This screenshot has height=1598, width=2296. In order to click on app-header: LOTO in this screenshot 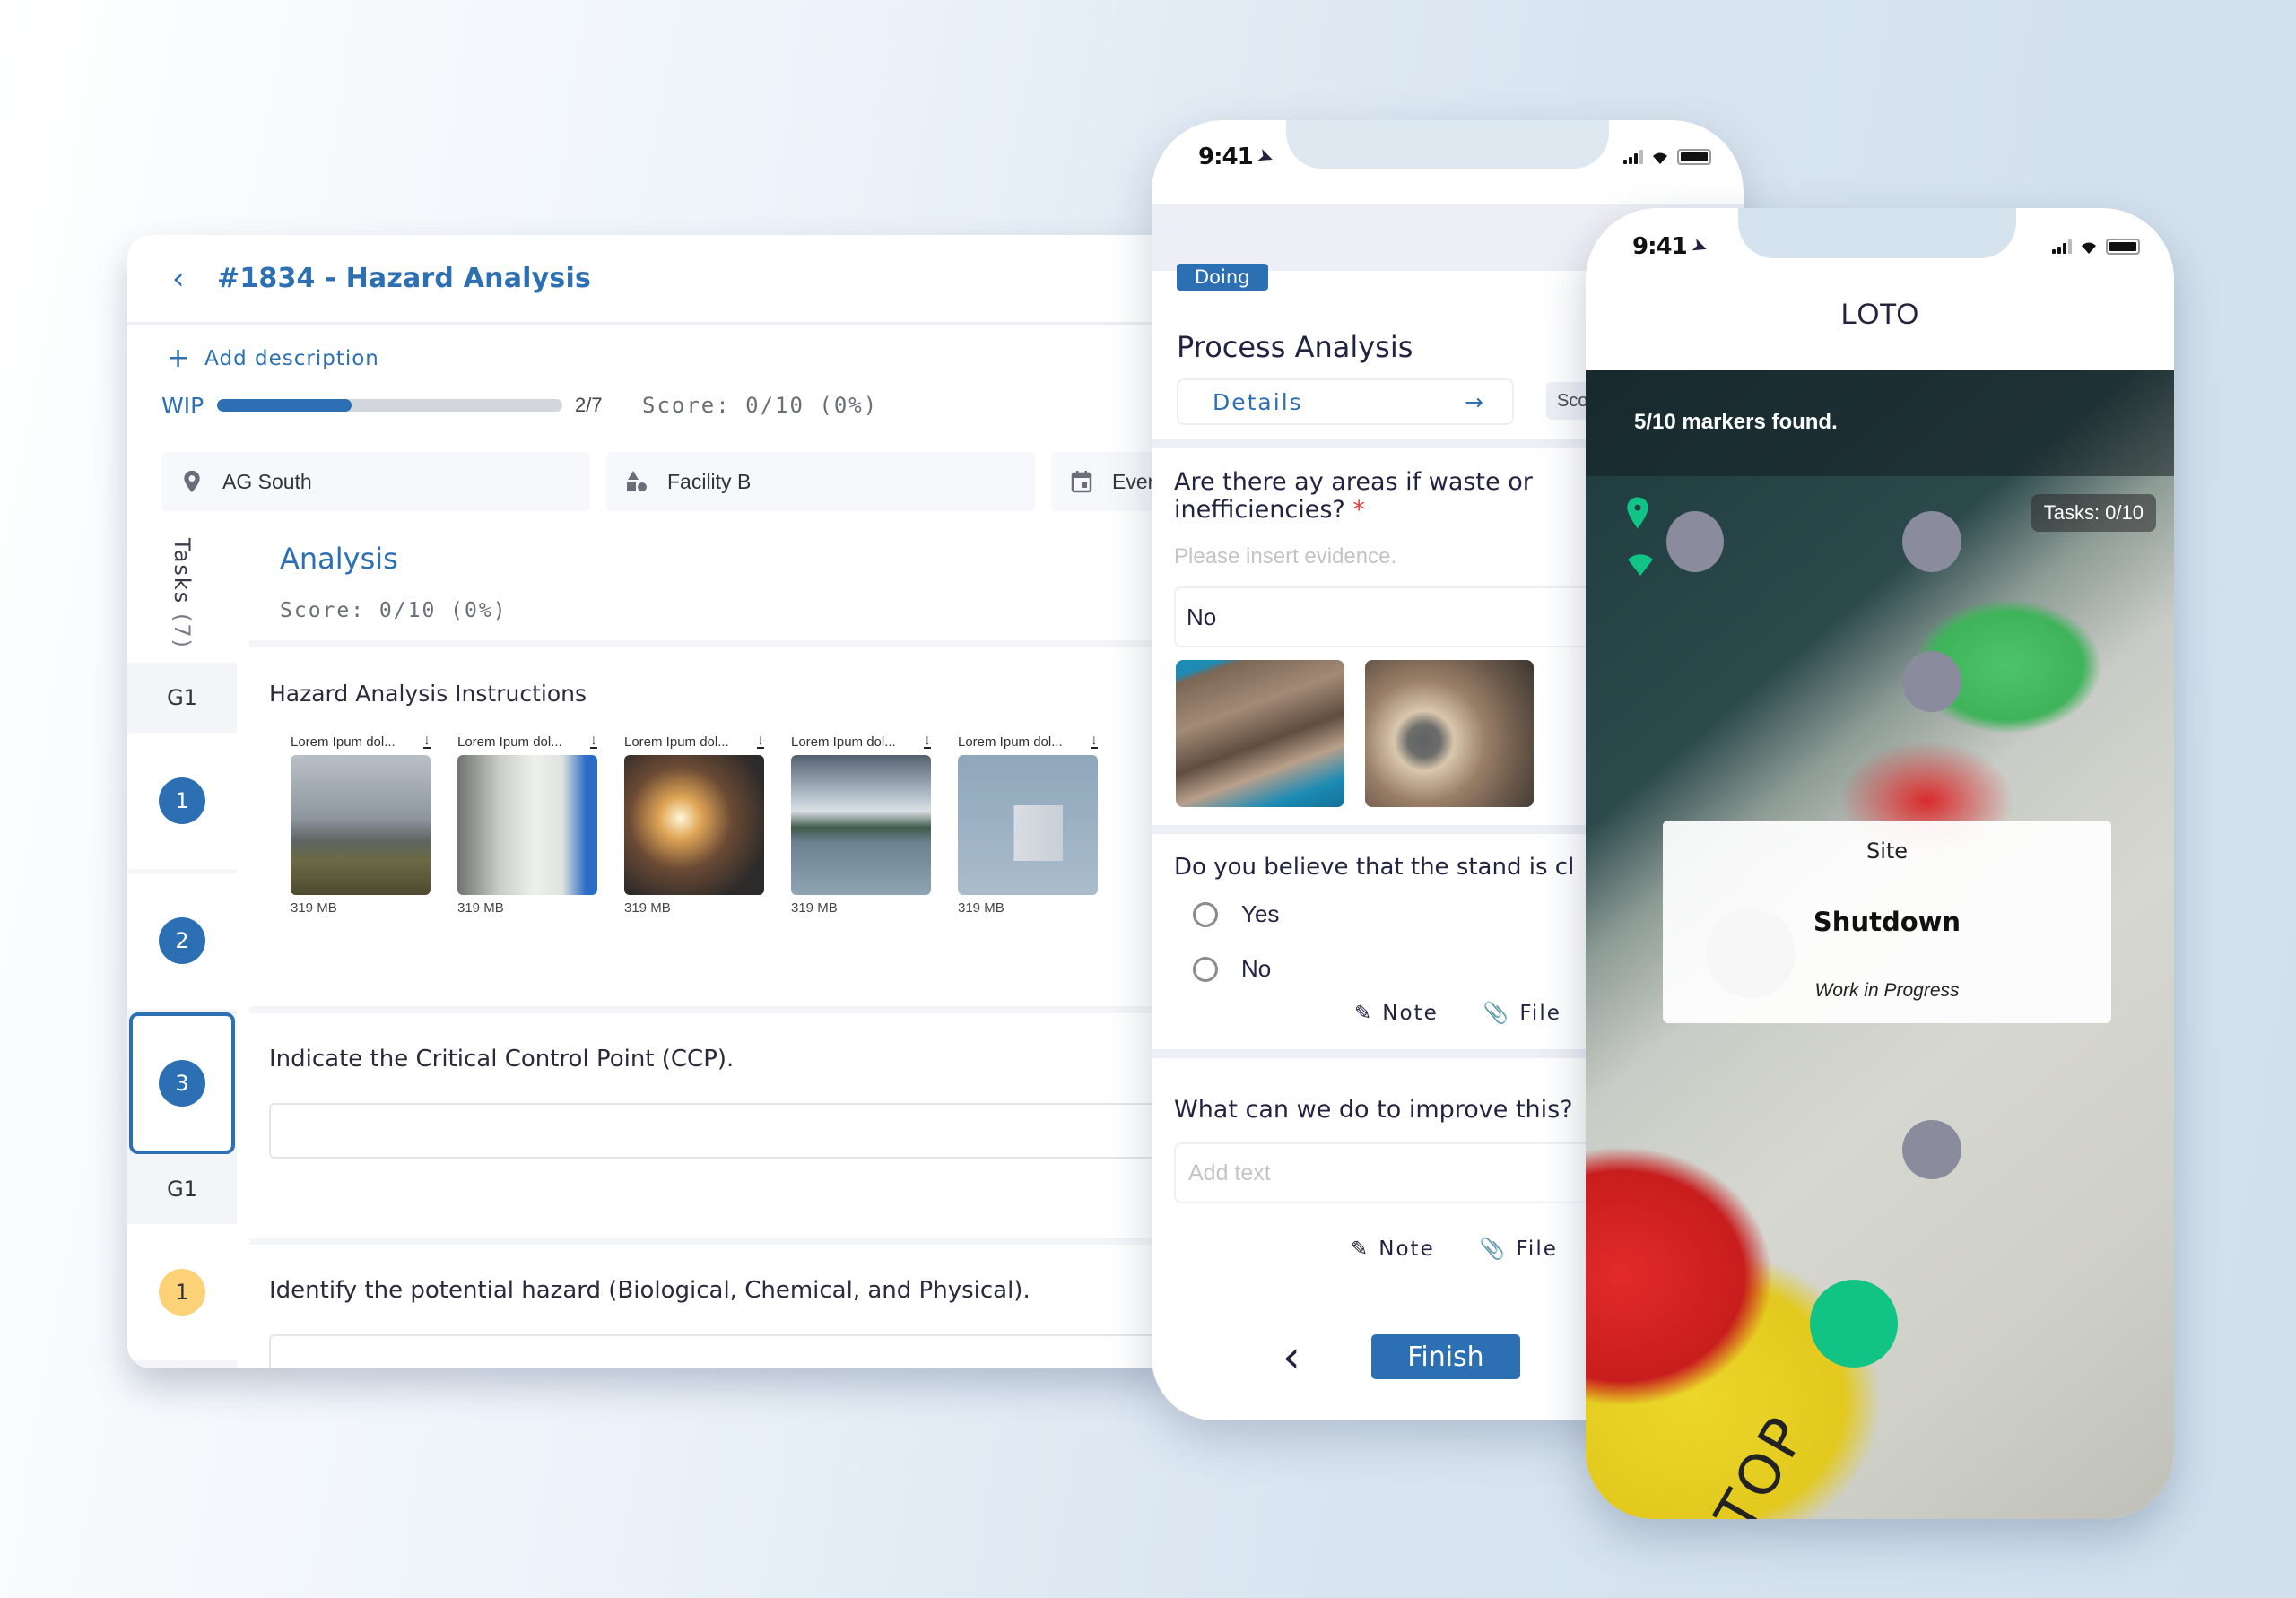, I will do `click(1880, 314)`.